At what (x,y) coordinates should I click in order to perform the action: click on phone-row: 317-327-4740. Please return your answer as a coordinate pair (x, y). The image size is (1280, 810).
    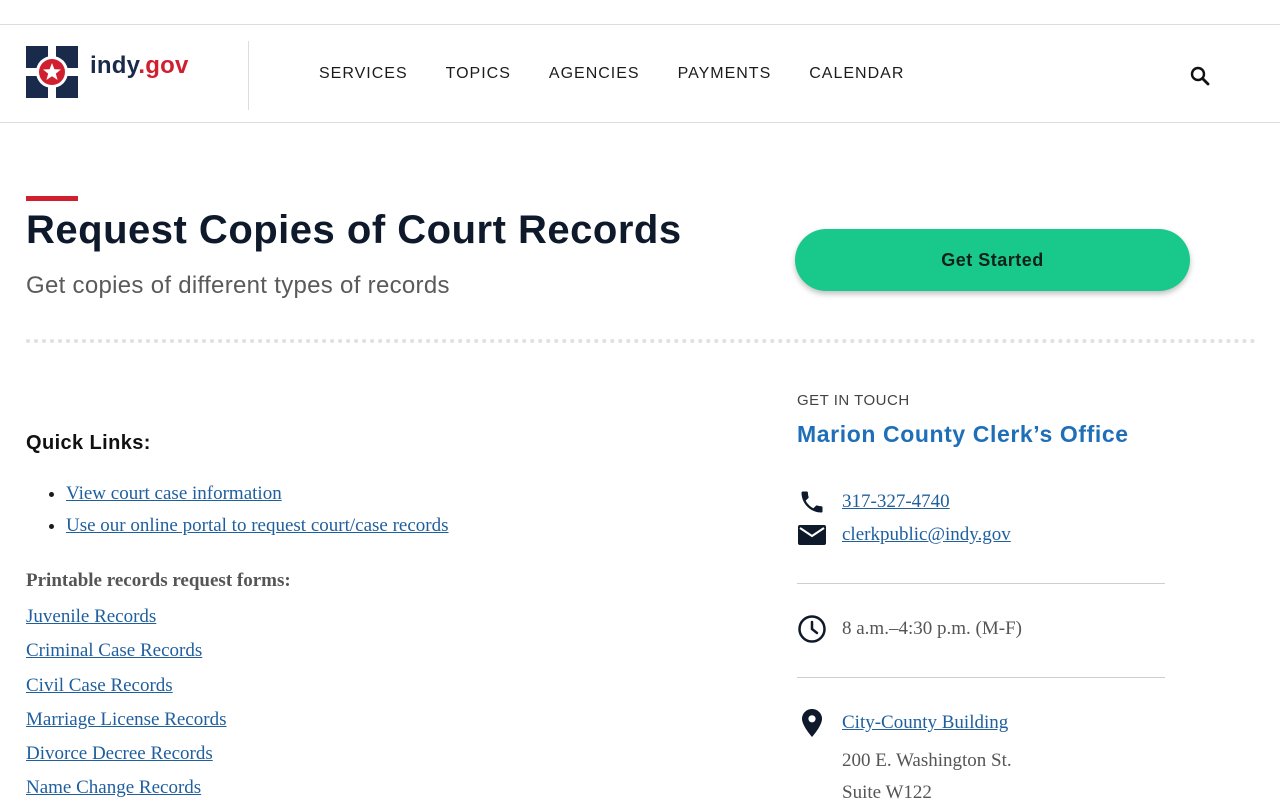
    Looking at the image, I should click on (873, 502).